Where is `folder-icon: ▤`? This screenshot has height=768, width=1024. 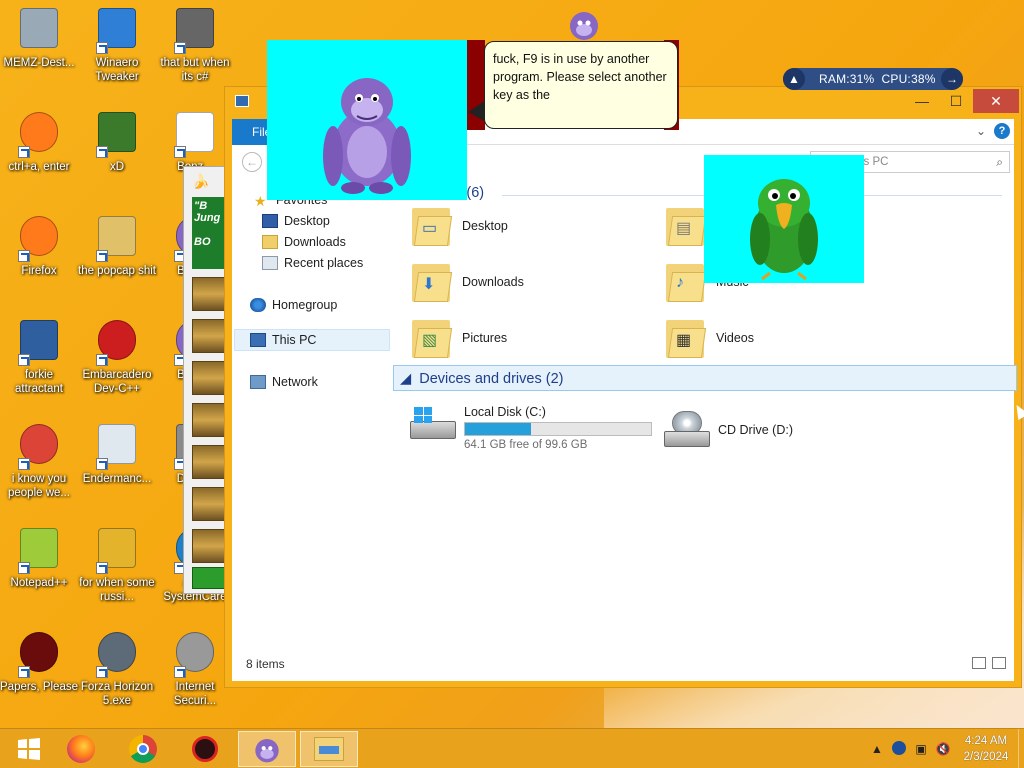 folder-icon: ▤ is located at coordinates (686, 226).